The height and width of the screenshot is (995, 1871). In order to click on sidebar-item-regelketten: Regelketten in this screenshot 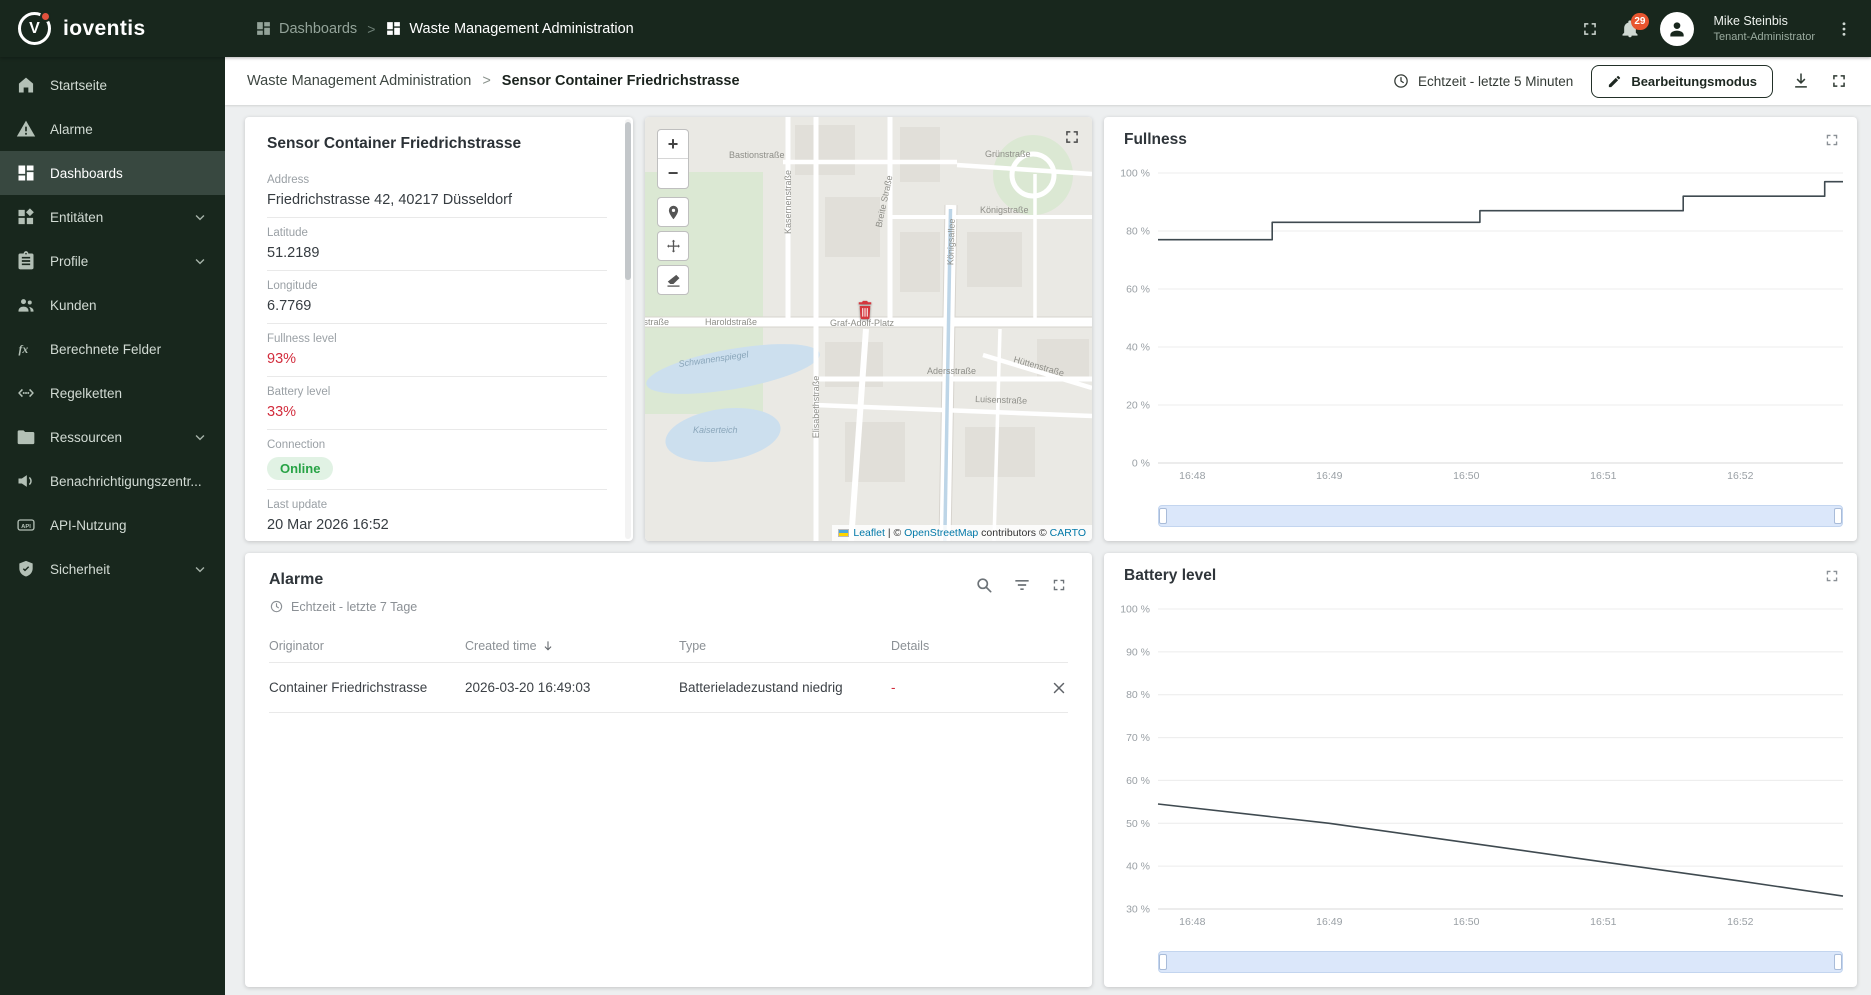, I will do `click(112, 393)`.